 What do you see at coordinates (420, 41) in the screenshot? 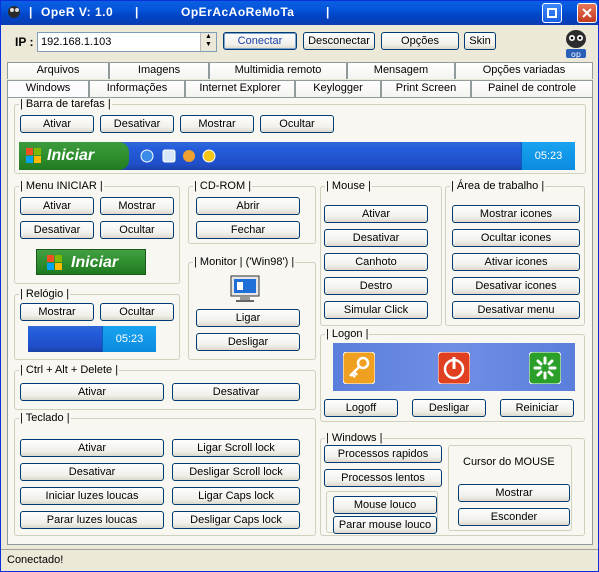
I see `options-button: Opções` at bounding box center [420, 41].